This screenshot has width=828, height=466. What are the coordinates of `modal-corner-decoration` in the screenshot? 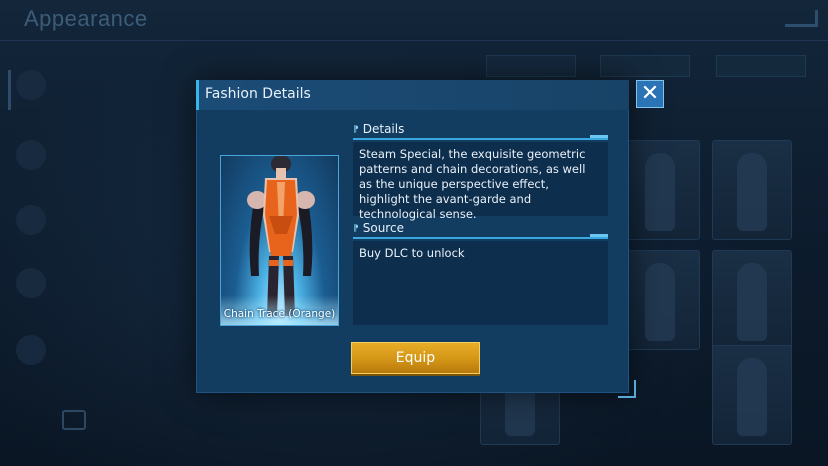 It's located at (627, 389).